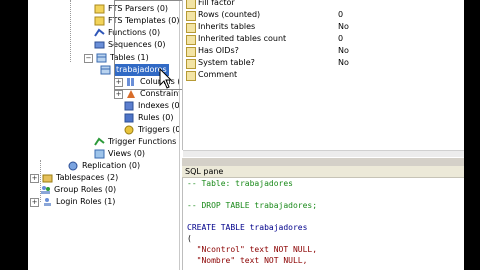 The height and width of the screenshot is (270, 480). Describe the element at coordinates (218, 74) in the screenshot. I see `property-name: Comment` at that location.